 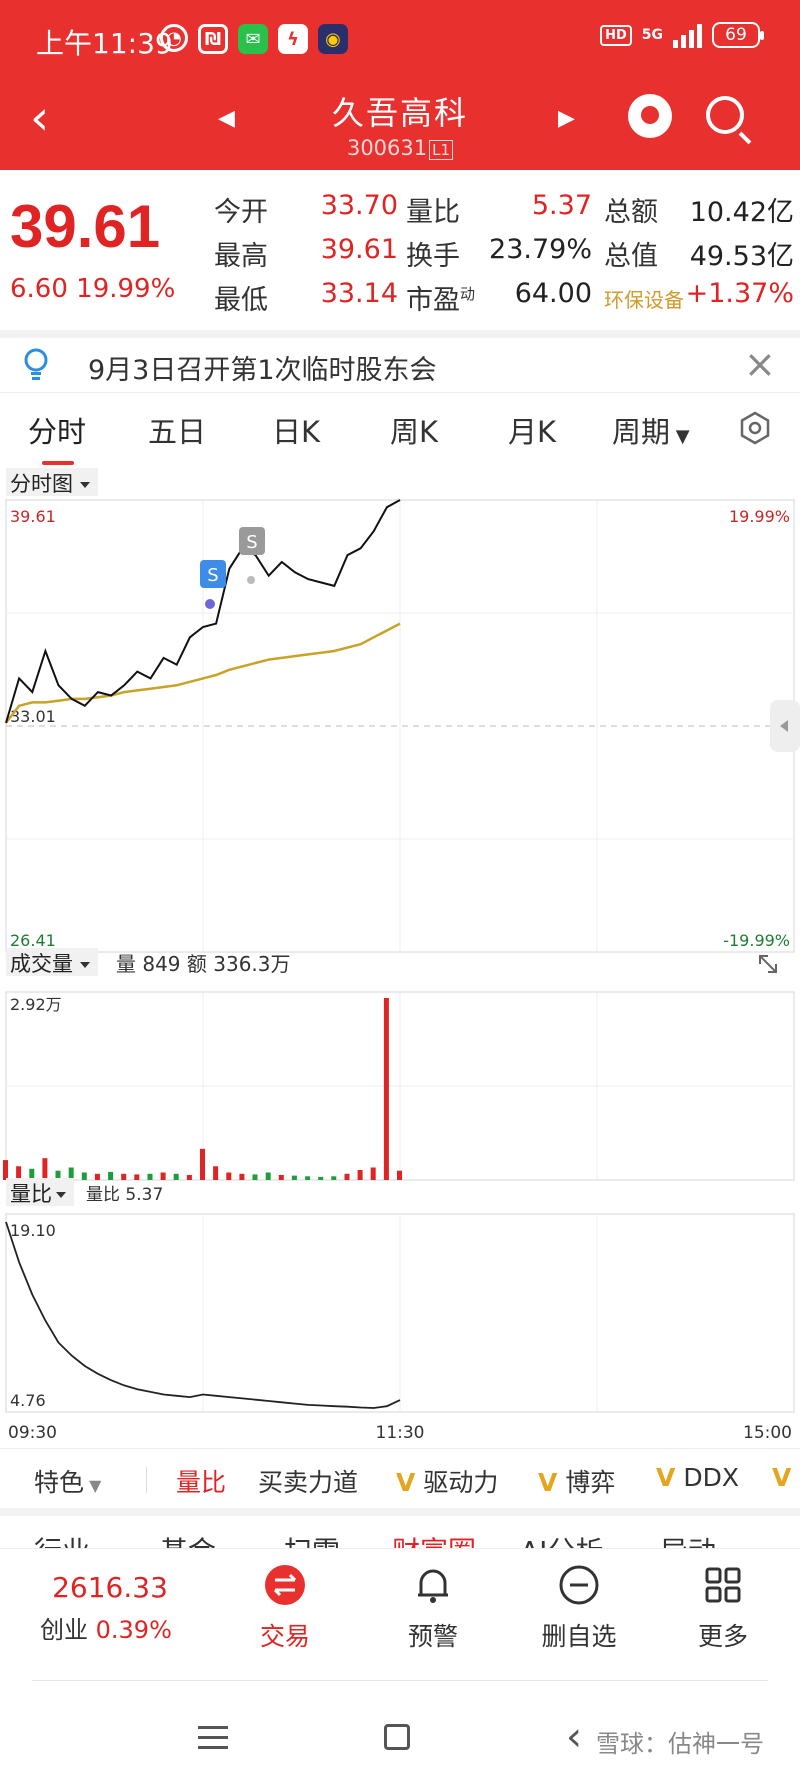 What do you see at coordinates (124, 1195) in the screenshot?
I see `ratio-info: 量比 5.37` at bounding box center [124, 1195].